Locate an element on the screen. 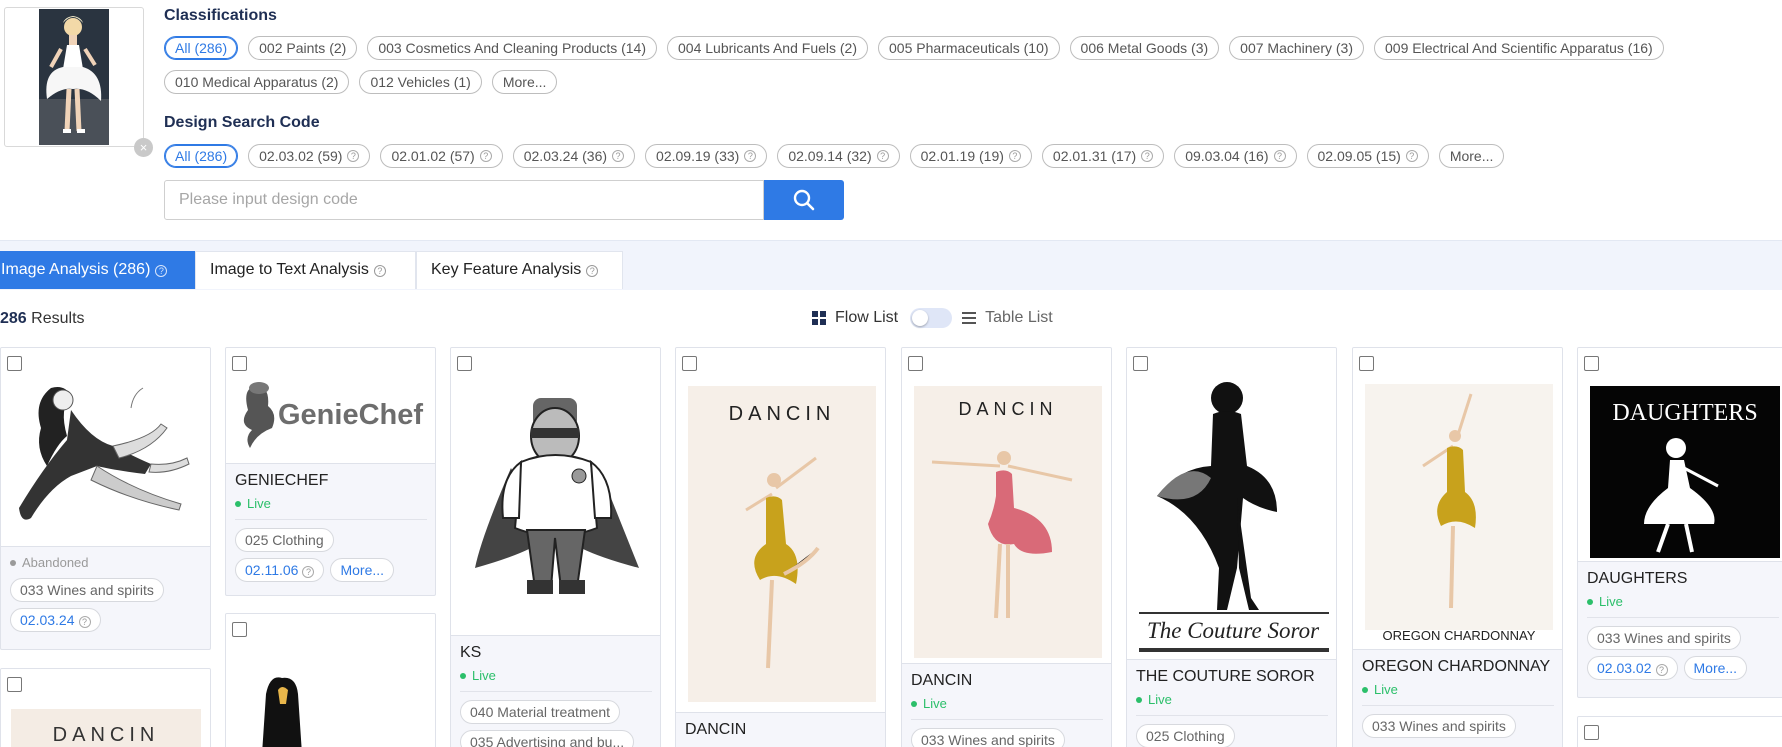 The width and height of the screenshot is (1782, 747). classification-chip-all: All (286) is located at coordinates (201, 48).